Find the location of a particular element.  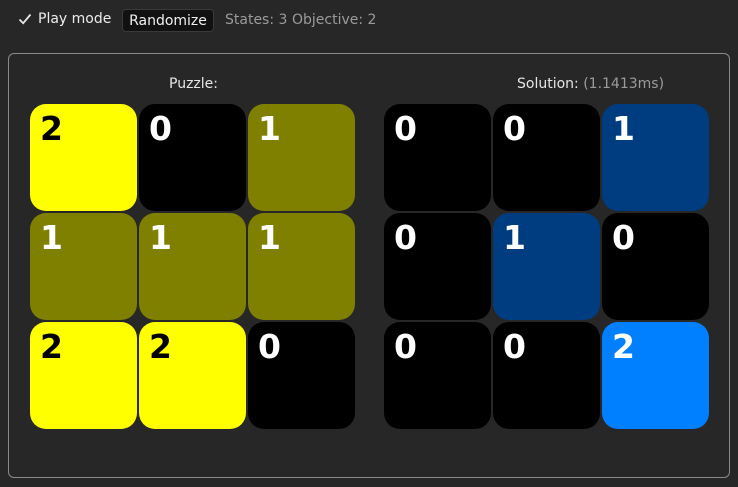

solution-cell: 2 is located at coordinates (655, 375).